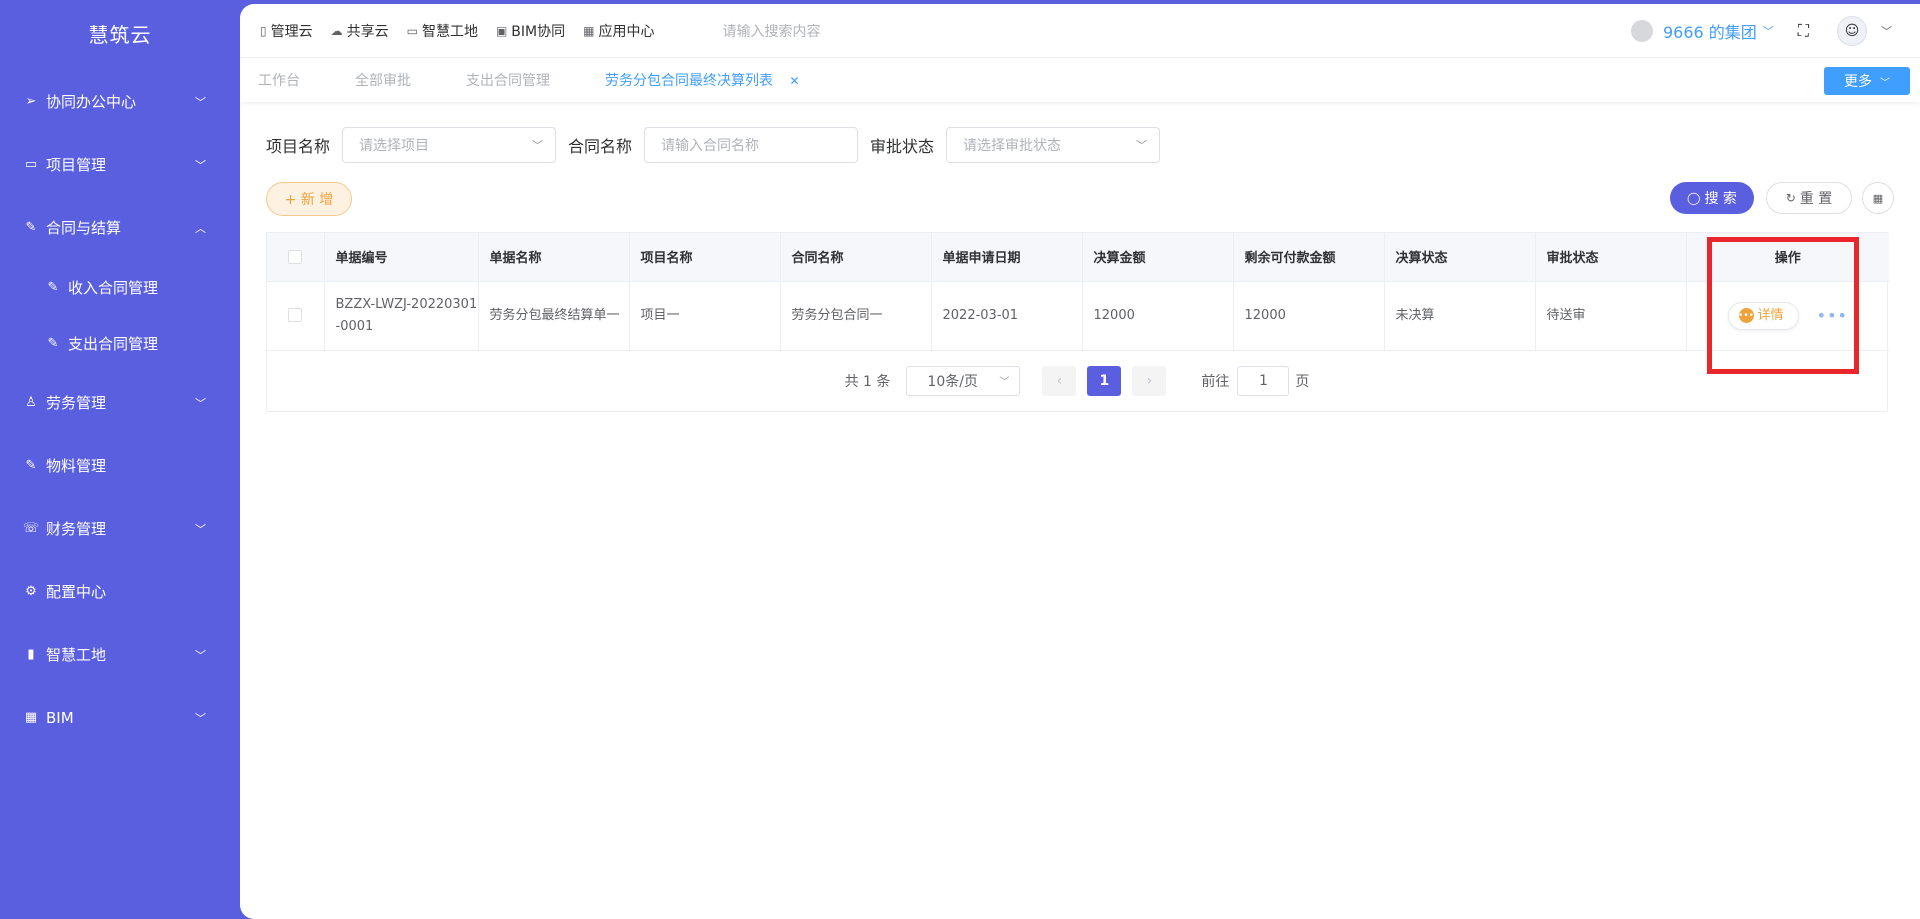 Image resolution: width=1920 pixels, height=919 pixels. I want to click on sidebar-item-labor: ♙ 劳务管理 ﹀, so click(120, 402).